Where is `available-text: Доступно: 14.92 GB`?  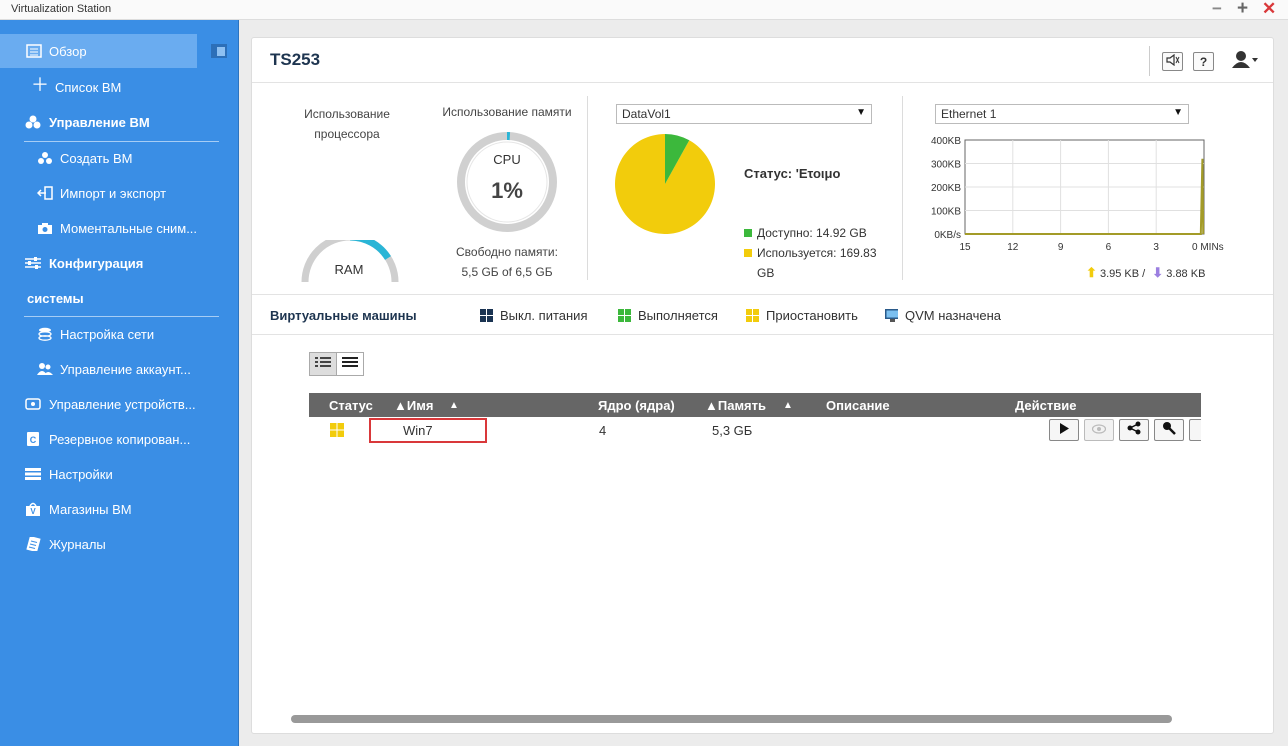
available-text: Доступно: 14.92 GB is located at coordinates (812, 233).